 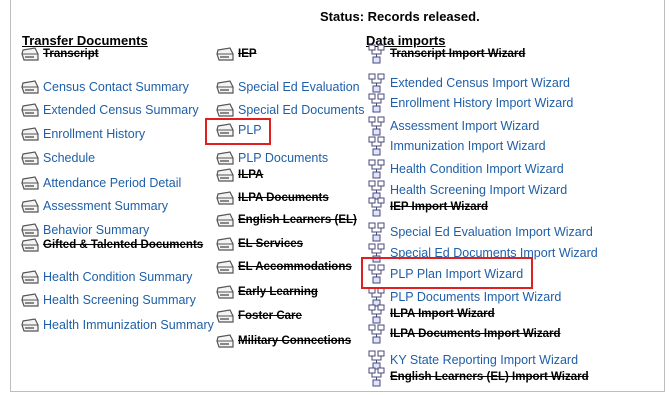 What do you see at coordinates (439, 207) in the screenshot?
I see `import-item-label: IEP Import Wizard` at bounding box center [439, 207].